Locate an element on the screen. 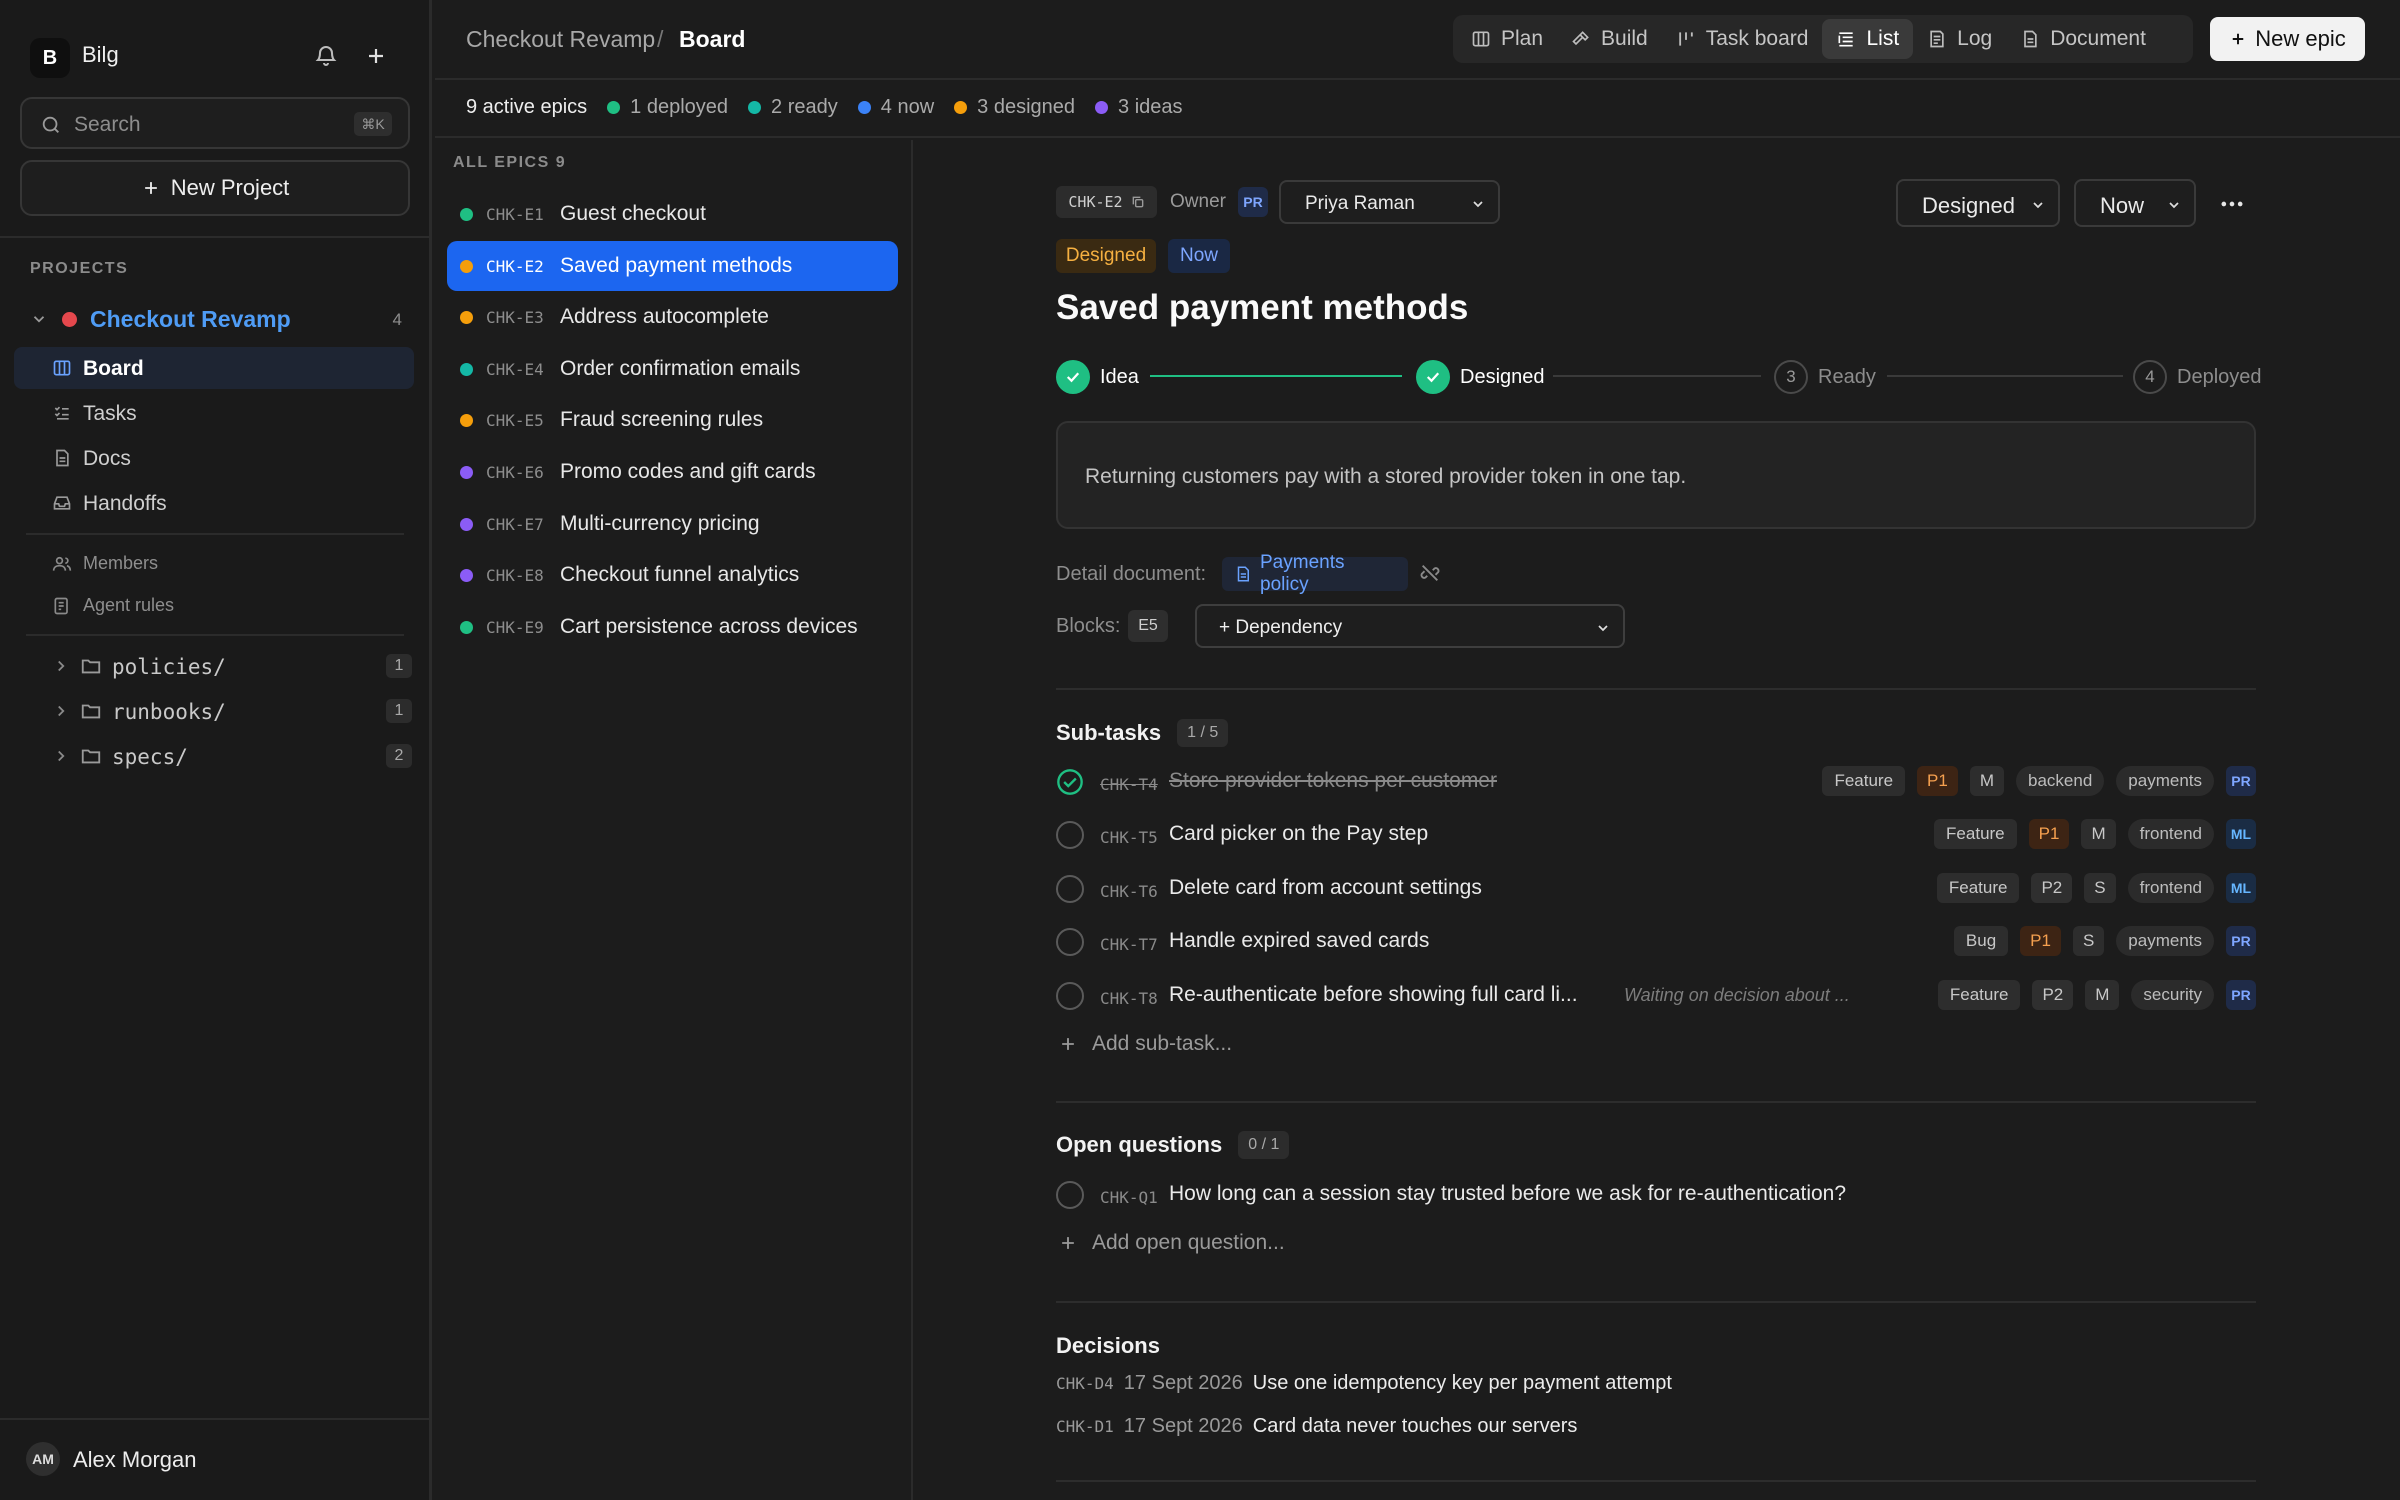 The width and height of the screenshot is (2400, 1500). project-checkout-revamp: Checkout Revamp 4 is located at coordinates (214, 320).